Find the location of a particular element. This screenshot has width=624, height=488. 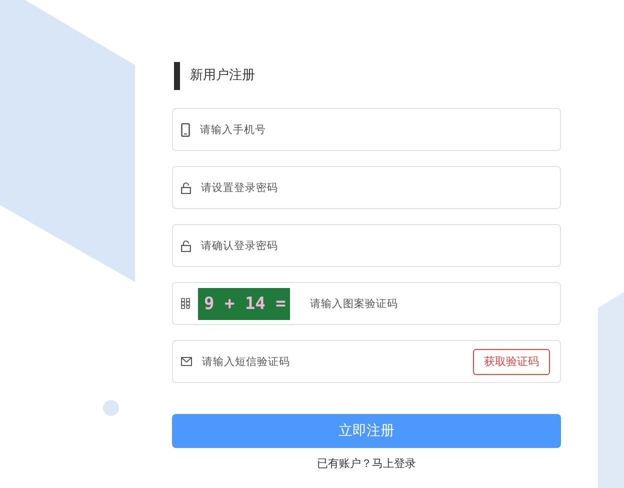

register-button: 立即注册 is located at coordinates (366, 431).